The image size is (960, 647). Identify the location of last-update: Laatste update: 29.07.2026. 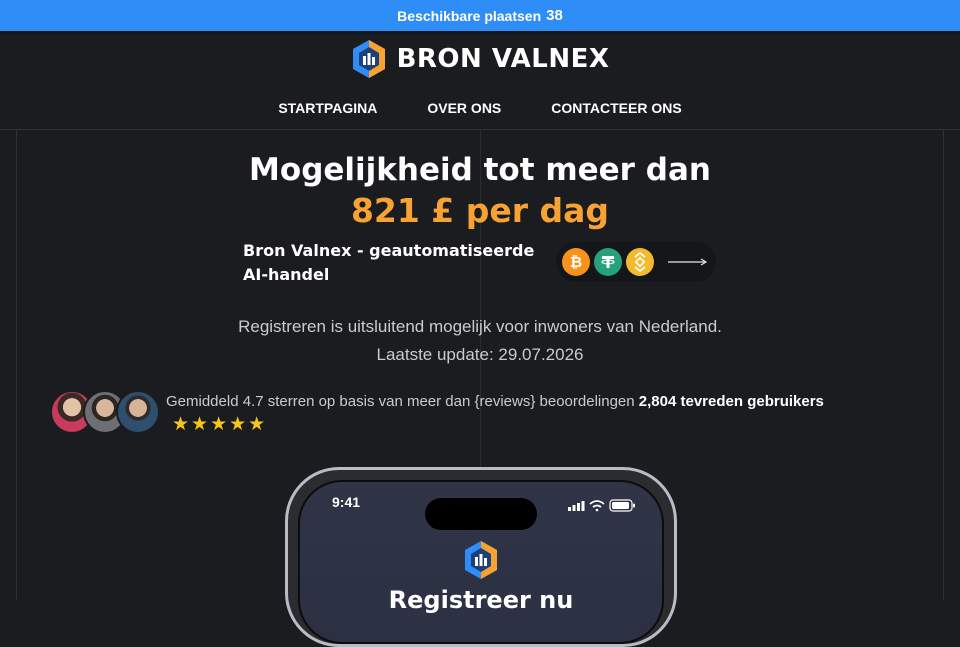
(480, 354).